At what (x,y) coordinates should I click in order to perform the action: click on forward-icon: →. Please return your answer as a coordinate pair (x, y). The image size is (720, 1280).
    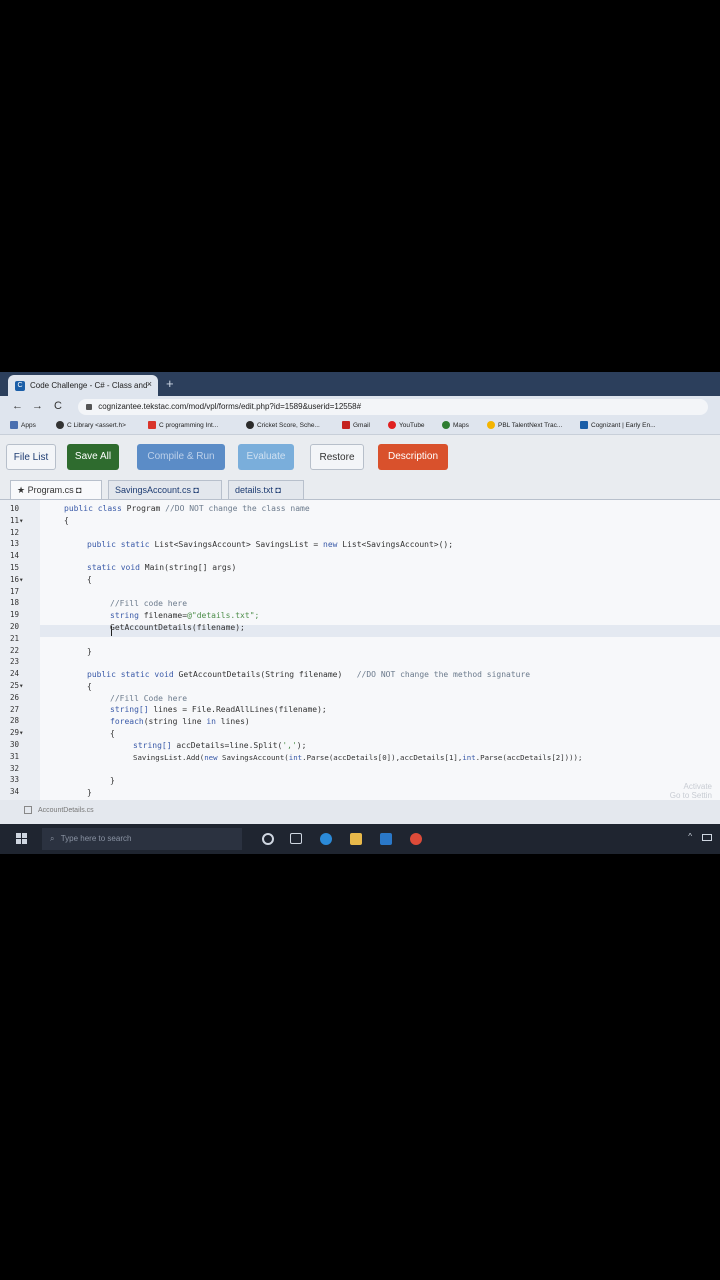
    Looking at the image, I should click on (37, 406).